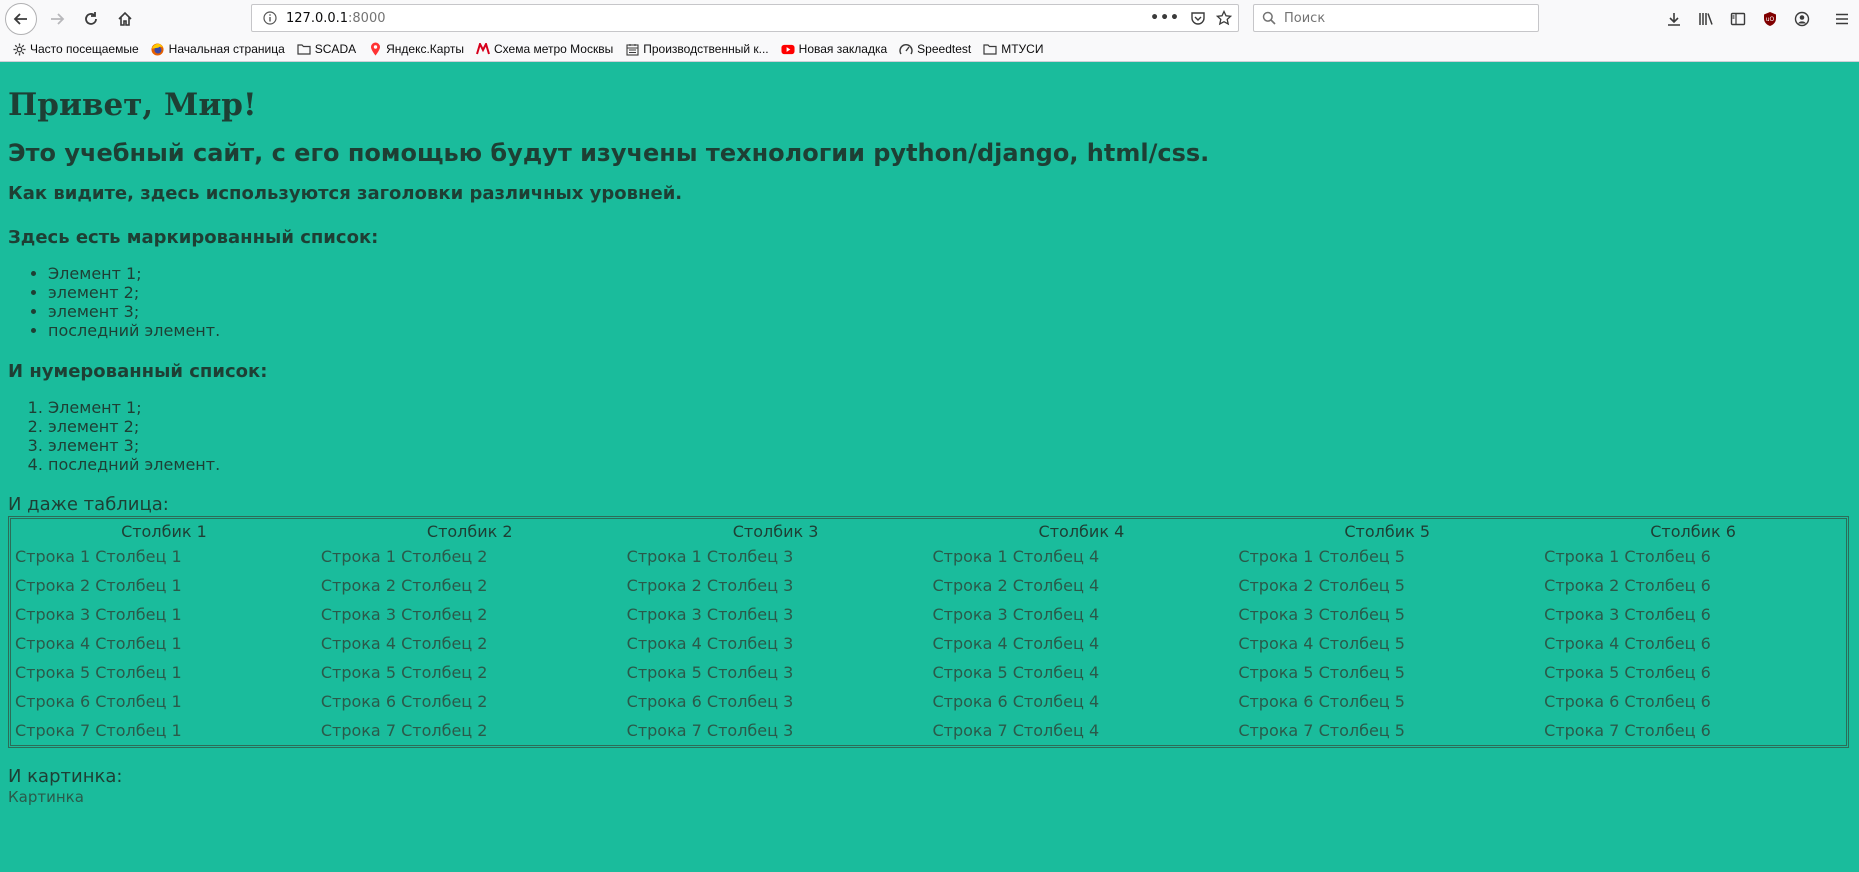  What do you see at coordinates (745, 18) in the screenshot?
I see `url-bar: 127.0.0.1:8000 •••` at bounding box center [745, 18].